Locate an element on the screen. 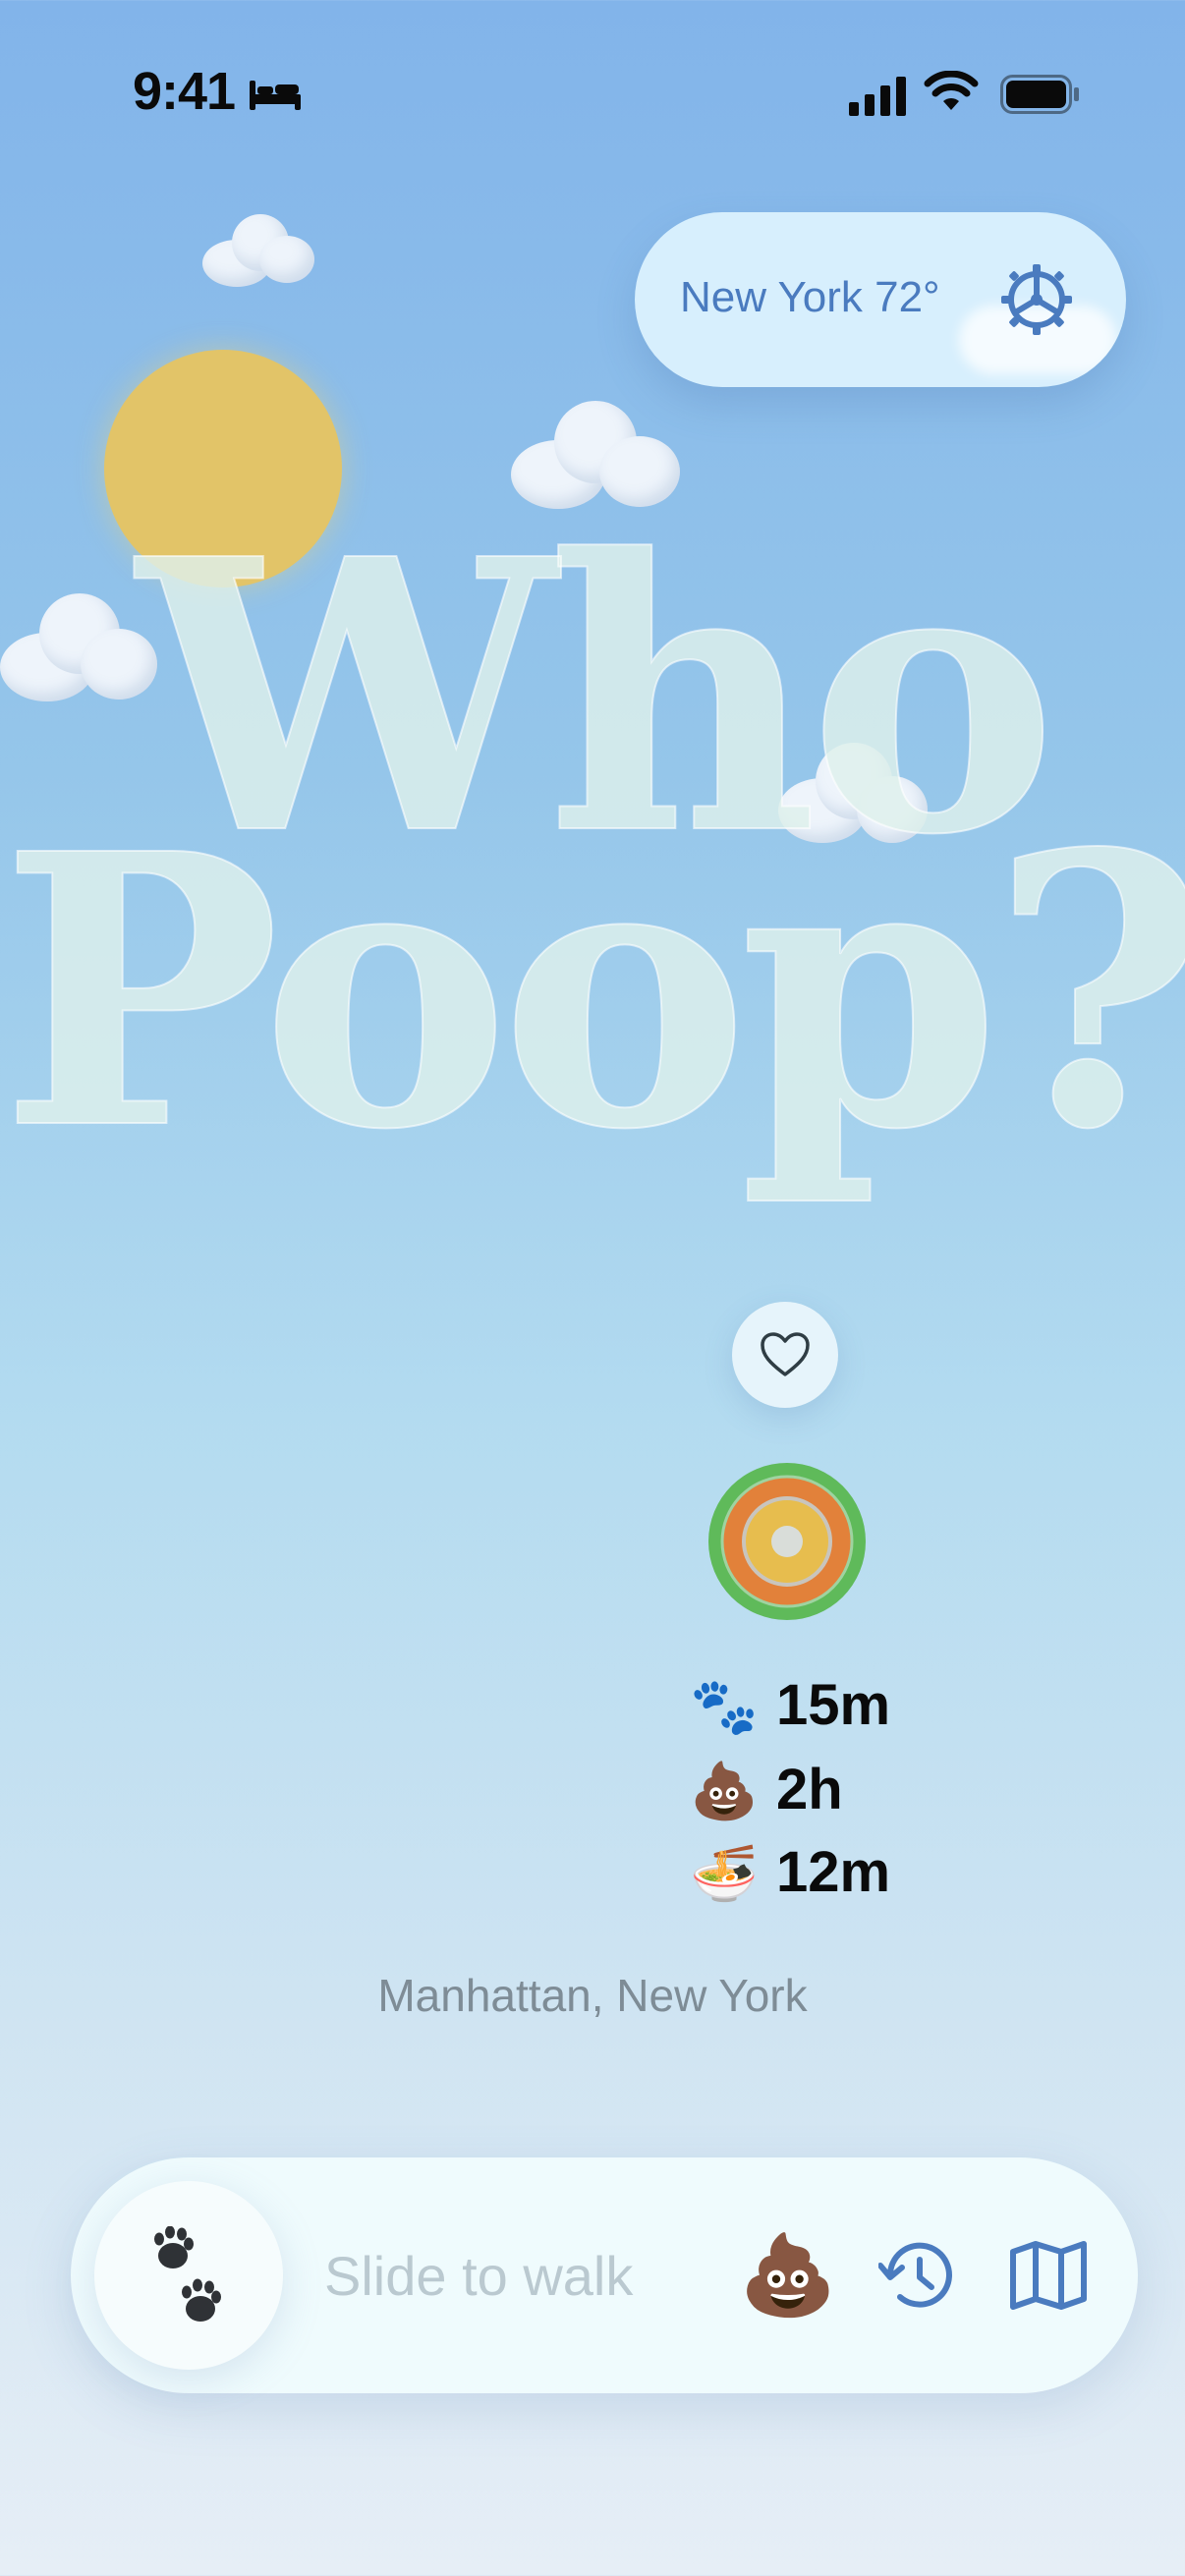 Image resolution: width=1185 pixels, height=2576 pixels. cellular-signal-icon is located at coordinates (878, 96).